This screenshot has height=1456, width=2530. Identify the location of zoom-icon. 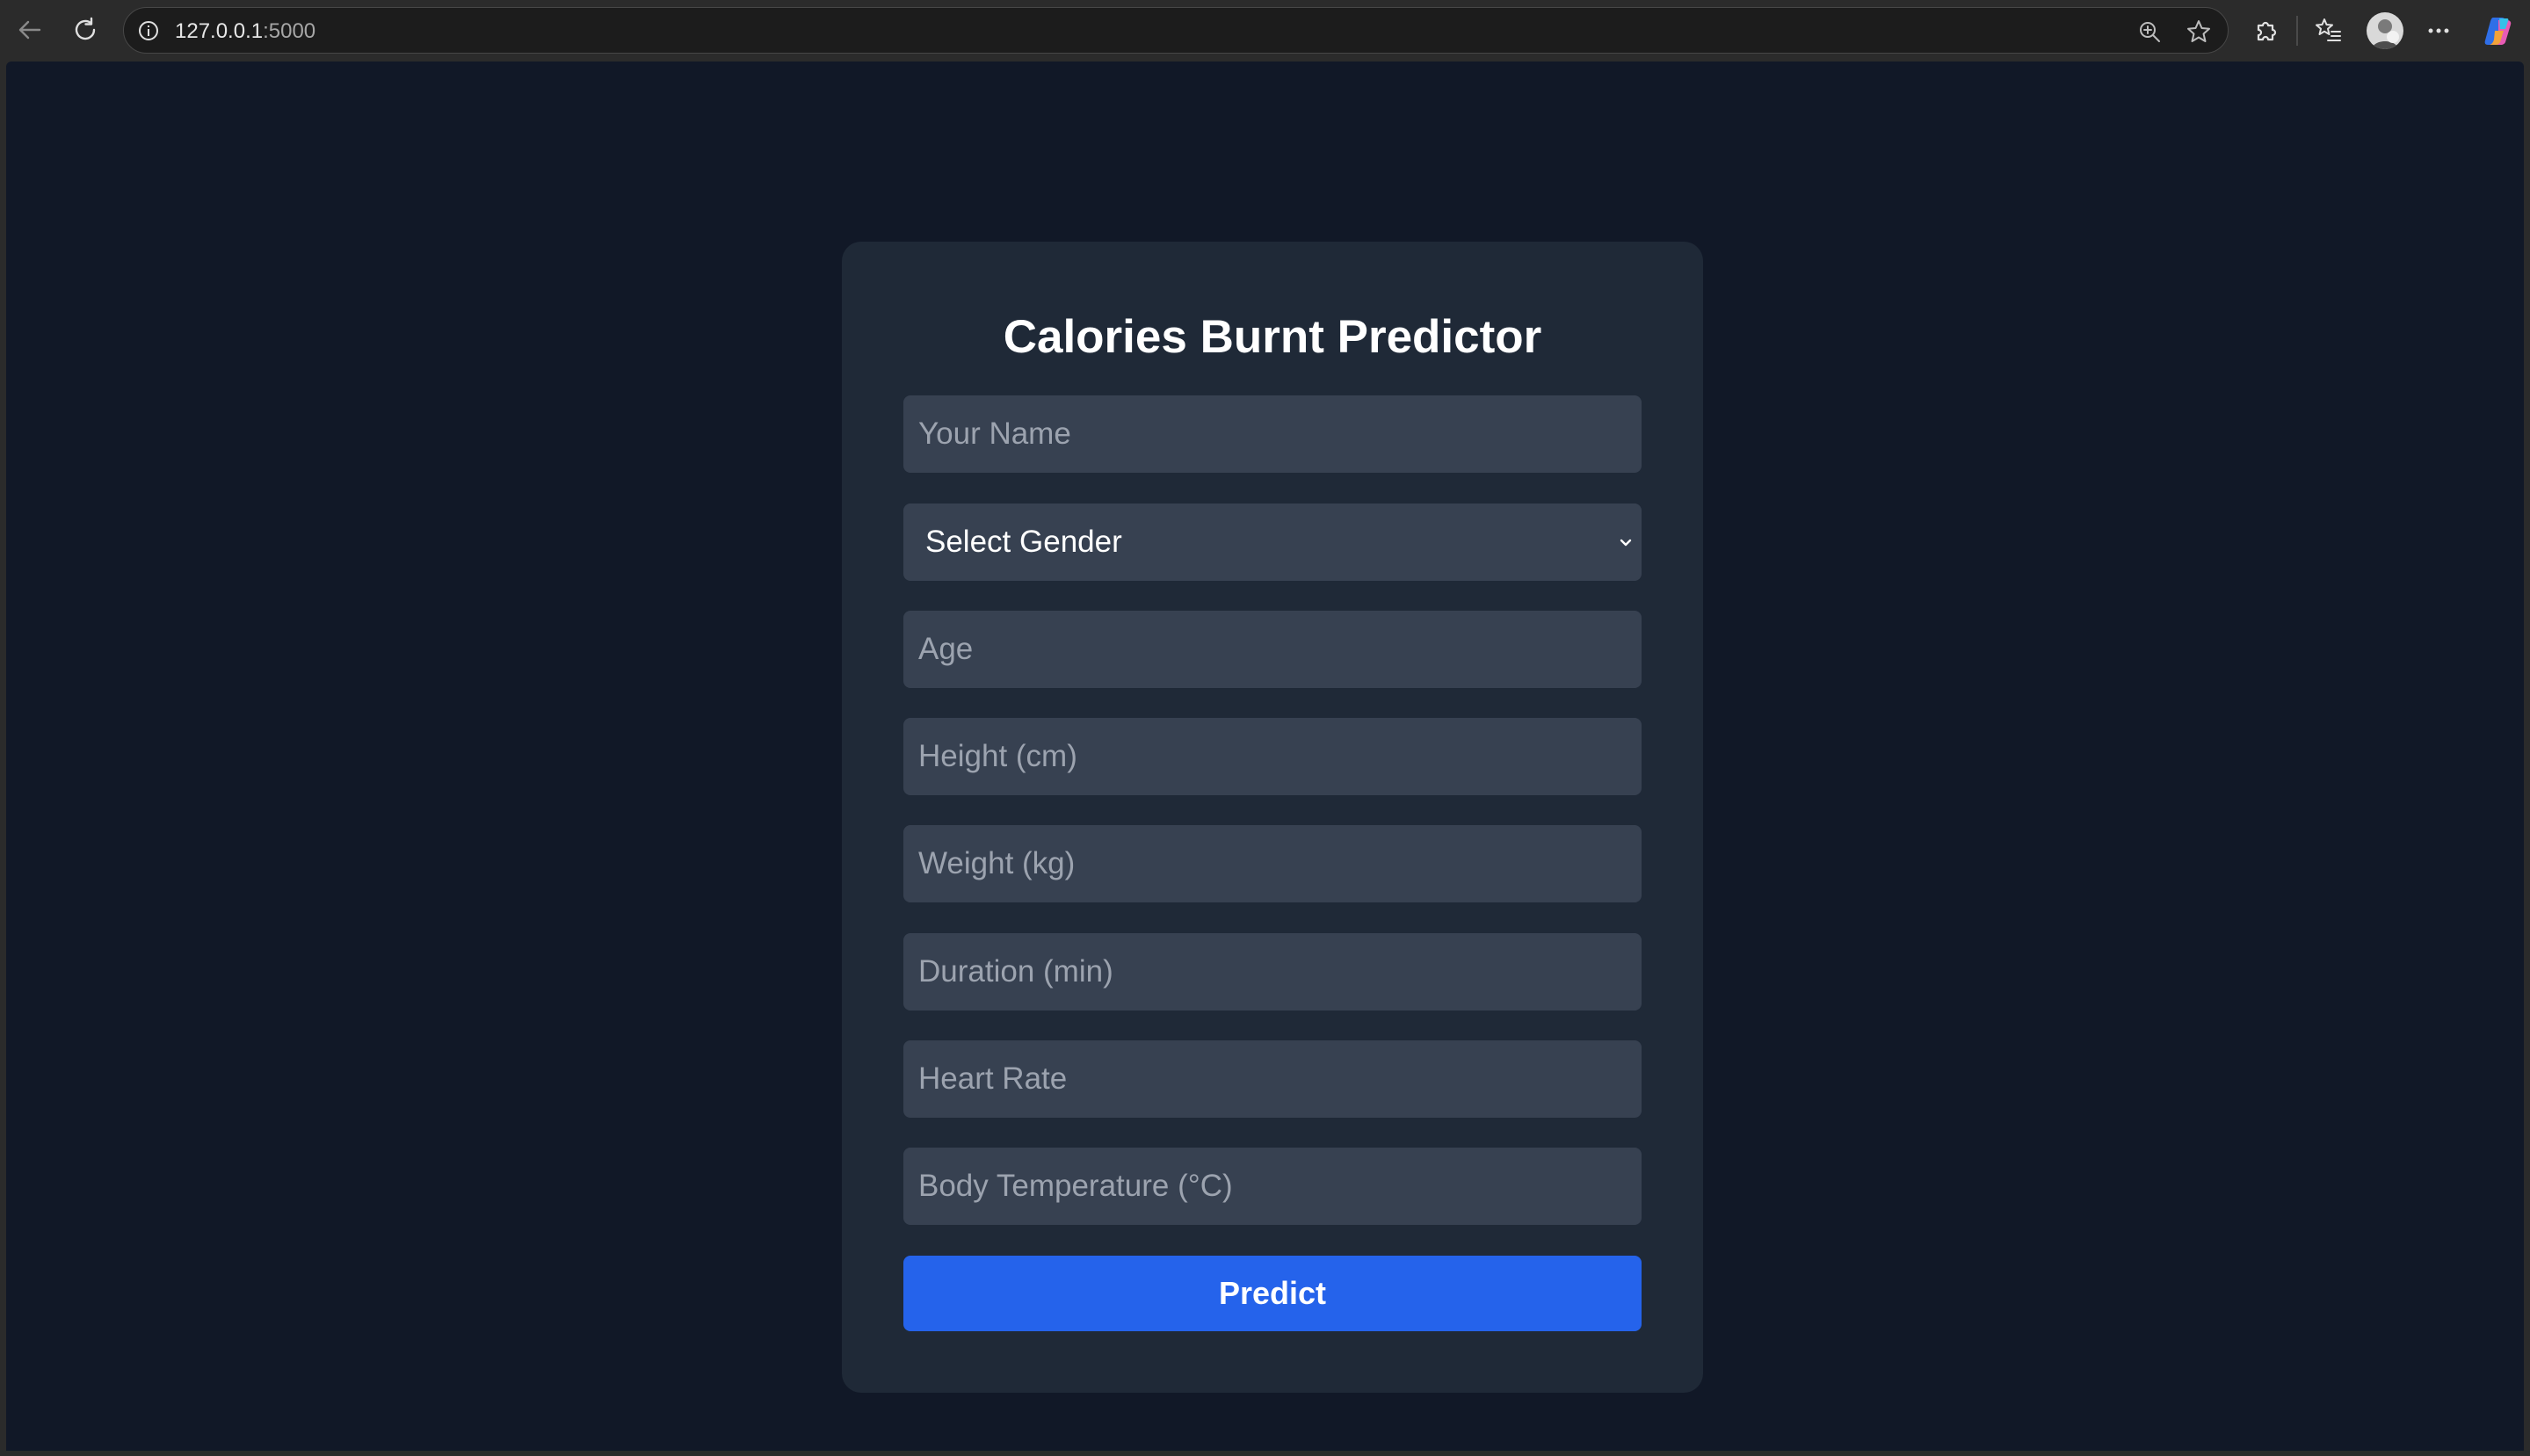
(2149, 32).